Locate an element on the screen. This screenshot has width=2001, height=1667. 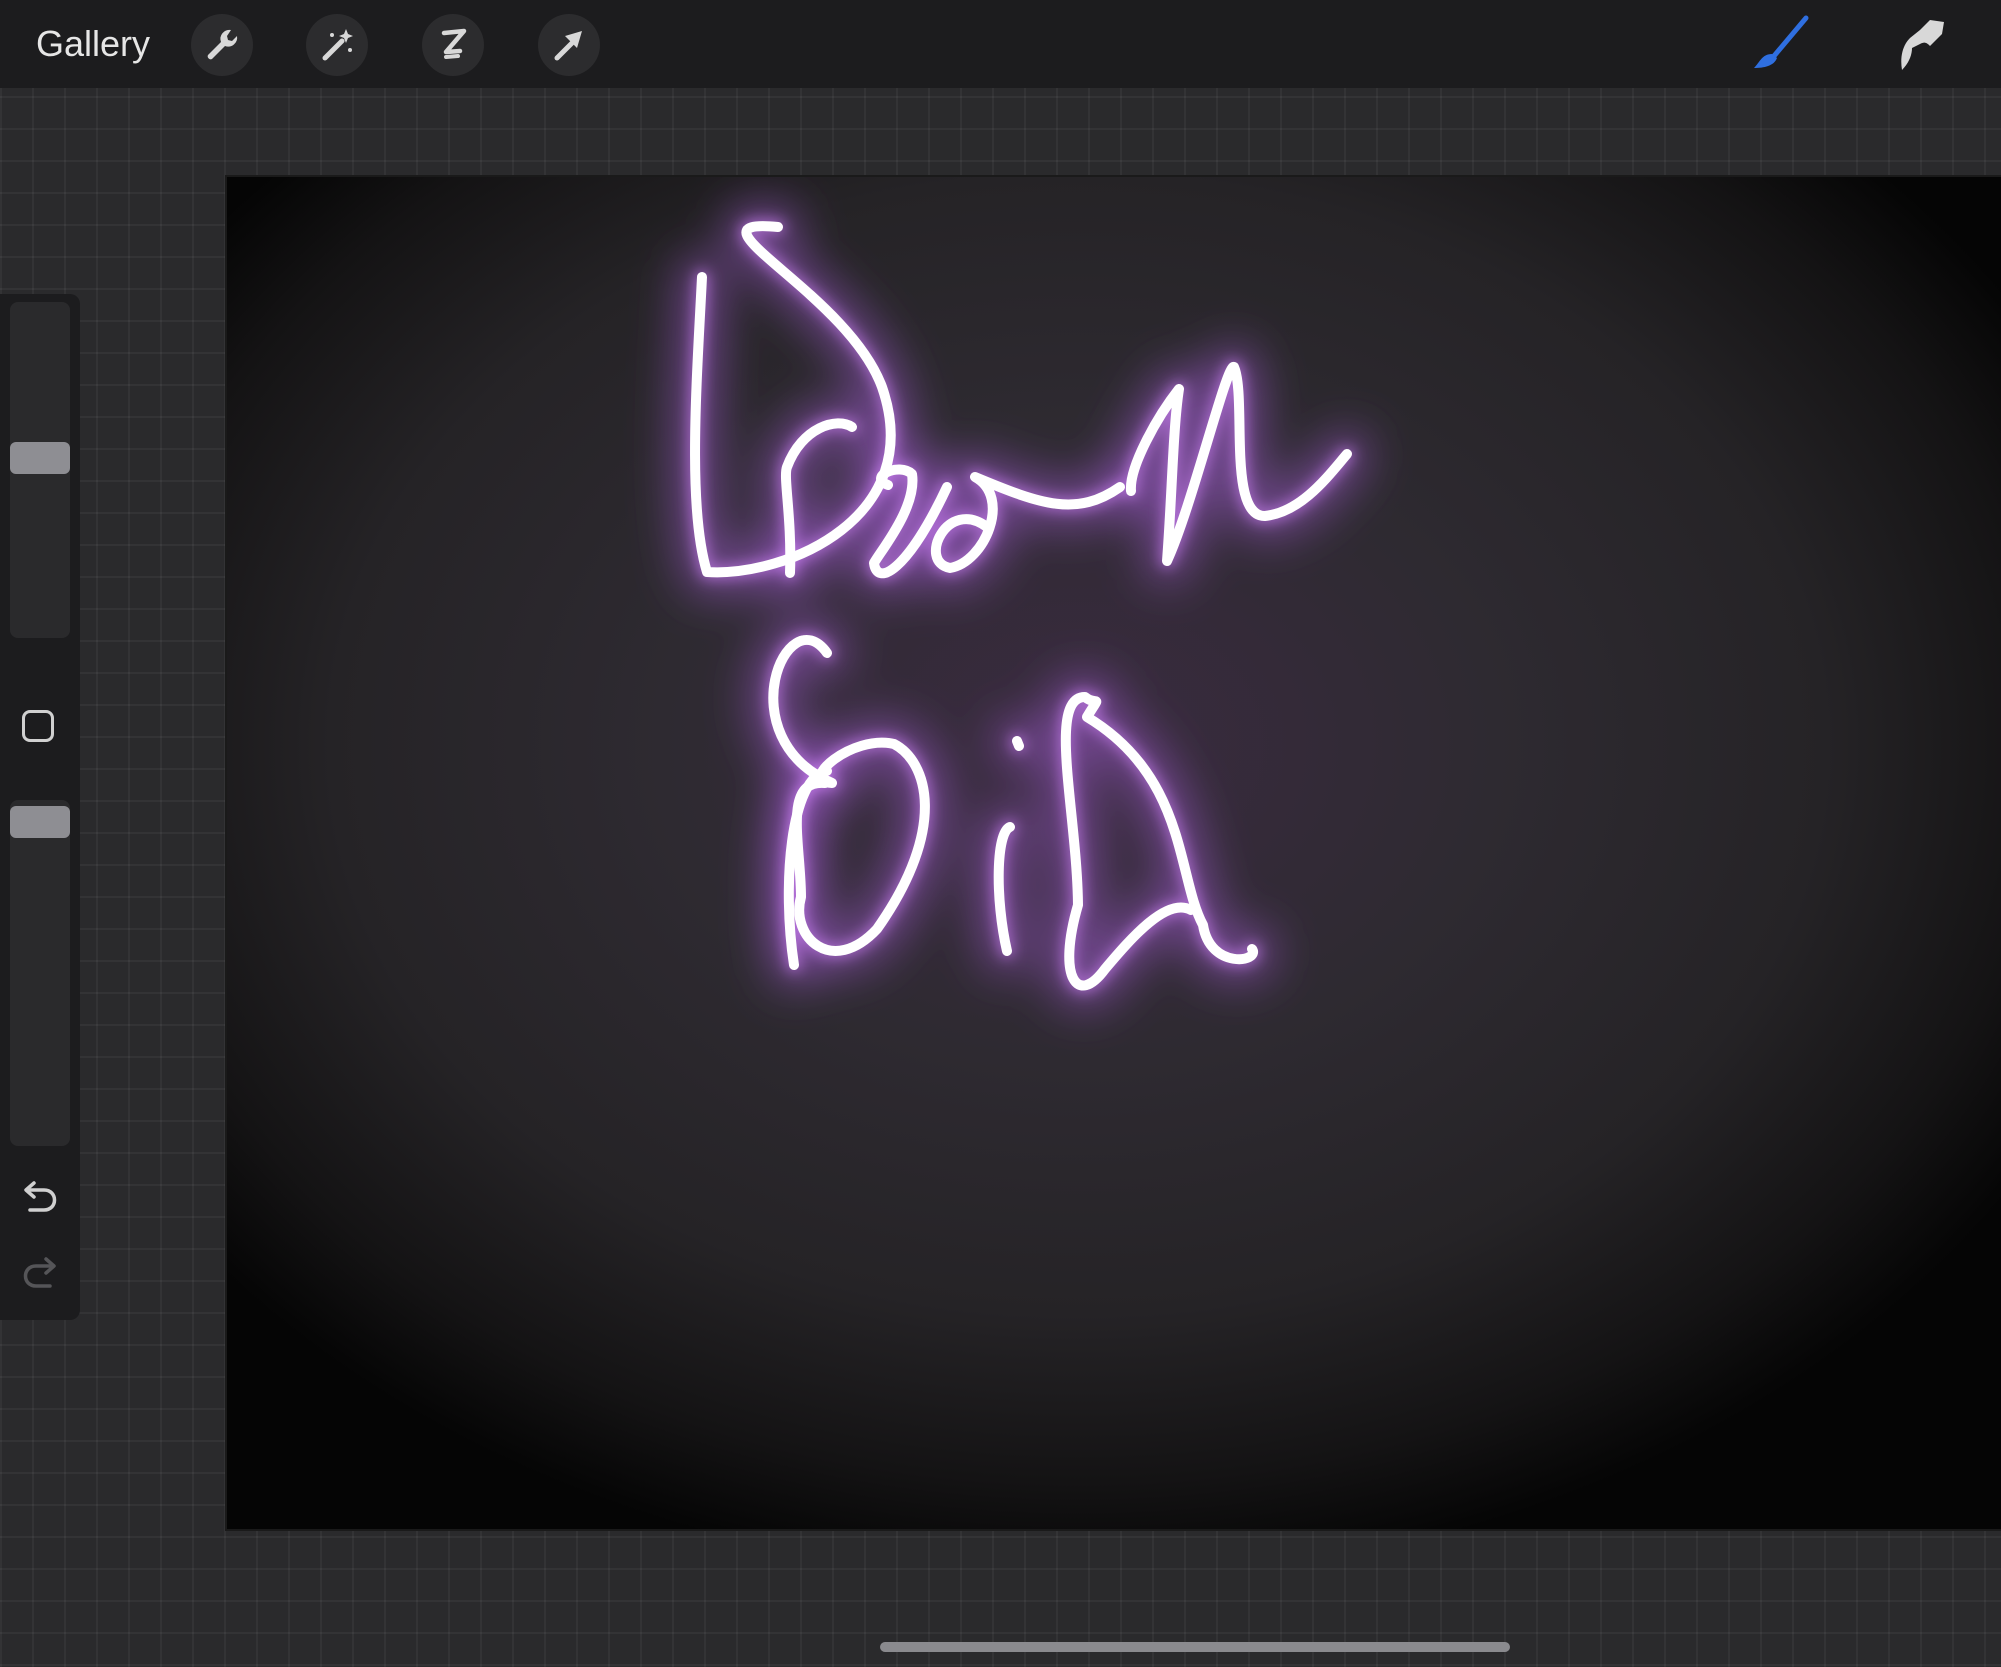
brush-icon is located at coordinates (1781, 41).